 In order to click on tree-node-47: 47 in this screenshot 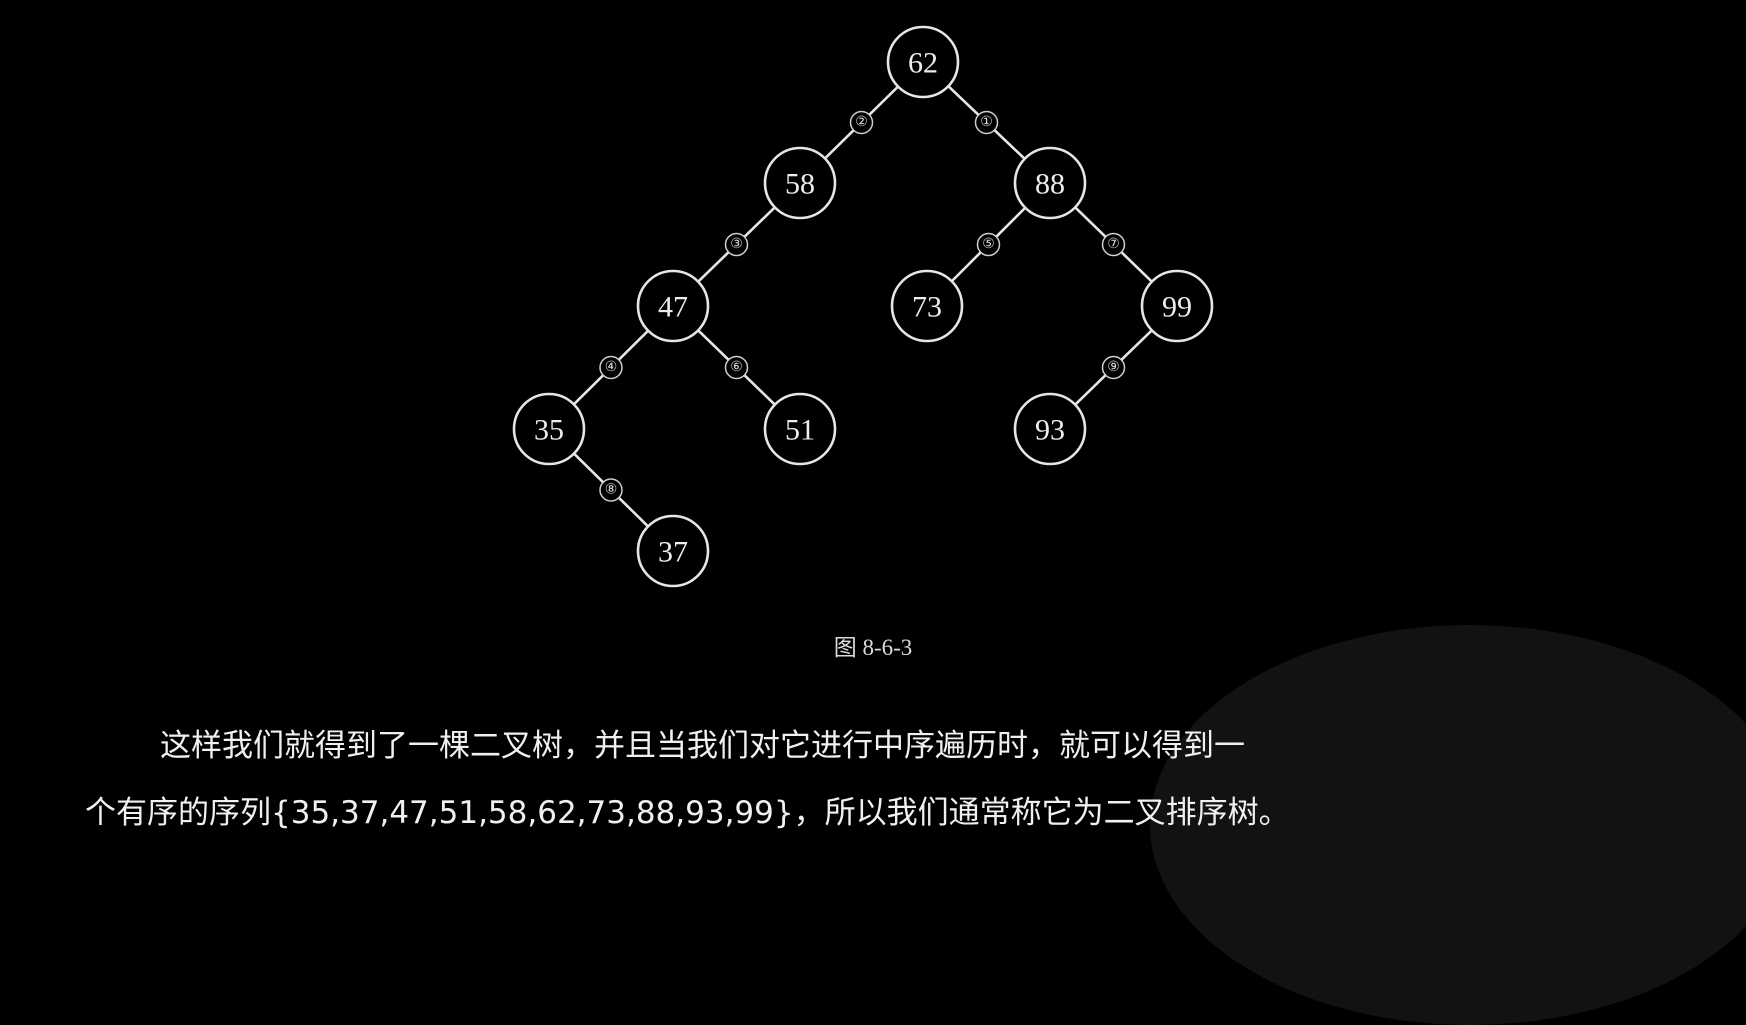, I will do `click(673, 306)`.